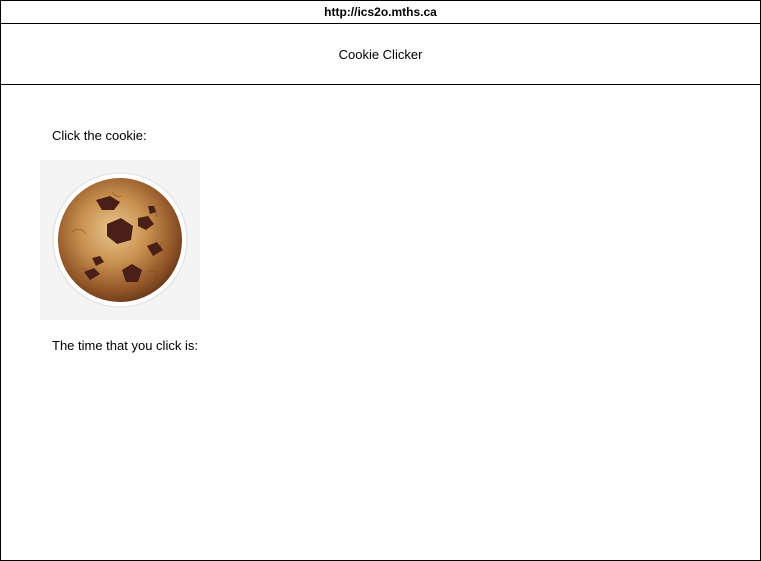 The height and width of the screenshot is (561, 761). What do you see at coordinates (99, 135) in the screenshot?
I see `click-prompt: Click the cookie:` at bounding box center [99, 135].